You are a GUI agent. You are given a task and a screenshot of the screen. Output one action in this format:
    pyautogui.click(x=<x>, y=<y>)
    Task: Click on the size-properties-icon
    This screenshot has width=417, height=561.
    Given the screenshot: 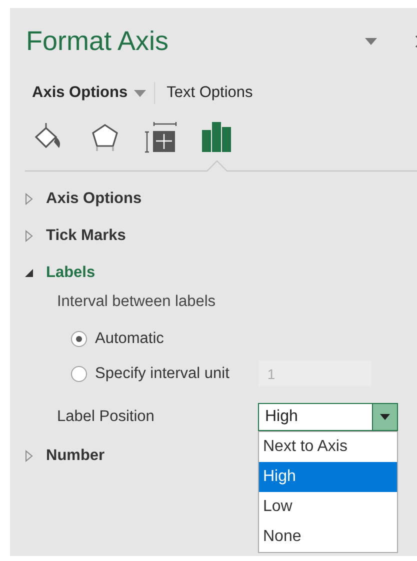 What is the action you would take?
    pyautogui.click(x=161, y=137)
    